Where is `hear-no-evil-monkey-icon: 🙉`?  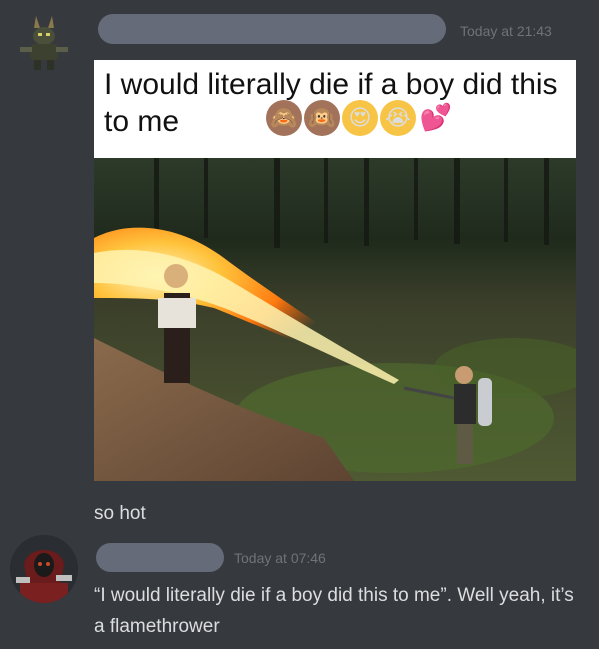
hear-no-evil-monkey-icon: 🙉 is located at coordinates (322, 118).